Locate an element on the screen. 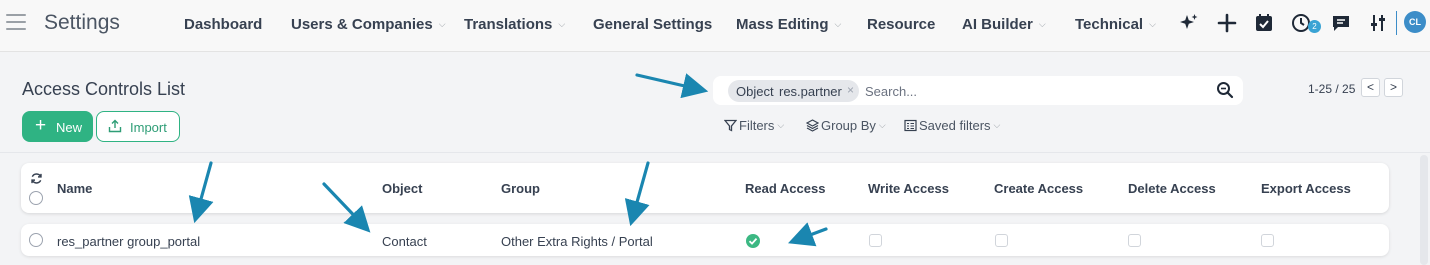  vertical-scrollbar is located at coordinates (1424, 210).